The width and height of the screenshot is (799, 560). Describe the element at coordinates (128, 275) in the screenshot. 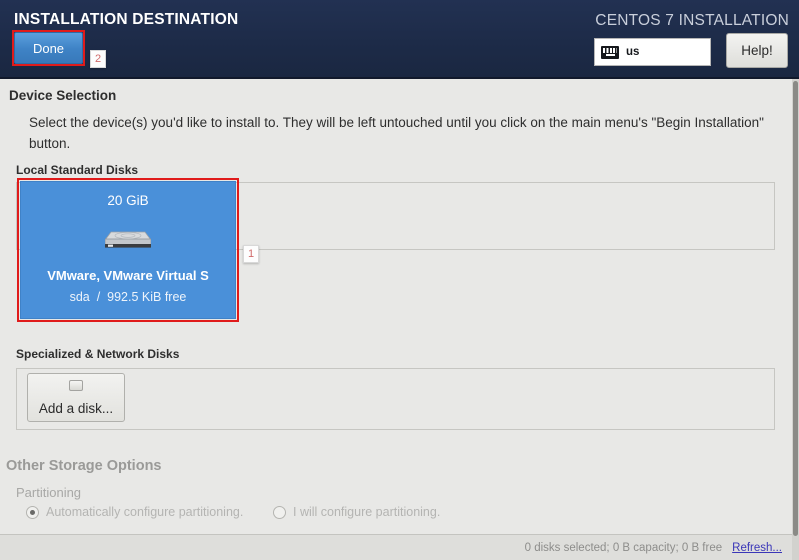

I see `disk-model-label: VMware, VMware Virtual S` at that location.